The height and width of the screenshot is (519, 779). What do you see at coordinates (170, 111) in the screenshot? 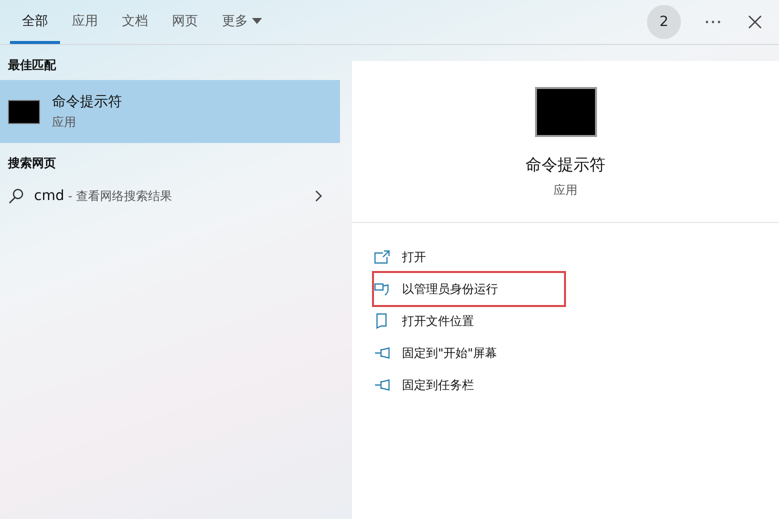
I see `best-match-item: 命令提示符 应用` at bounding box center [170, 111].